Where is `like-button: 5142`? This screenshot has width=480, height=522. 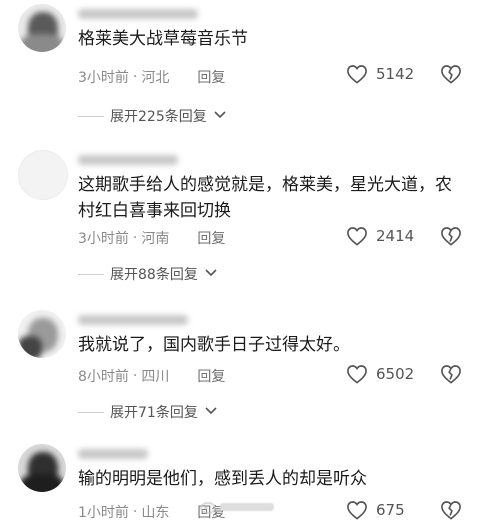 like-button: 5142 is located at coordinates (380, 74).